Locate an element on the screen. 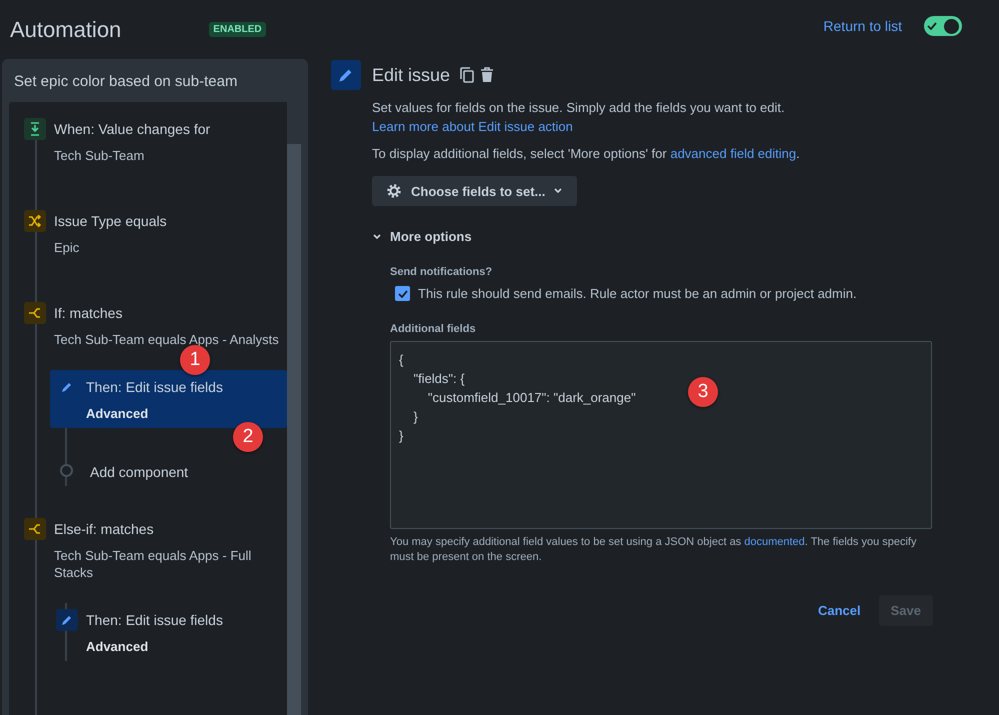  checkbox is located at coordinates (402, 293).